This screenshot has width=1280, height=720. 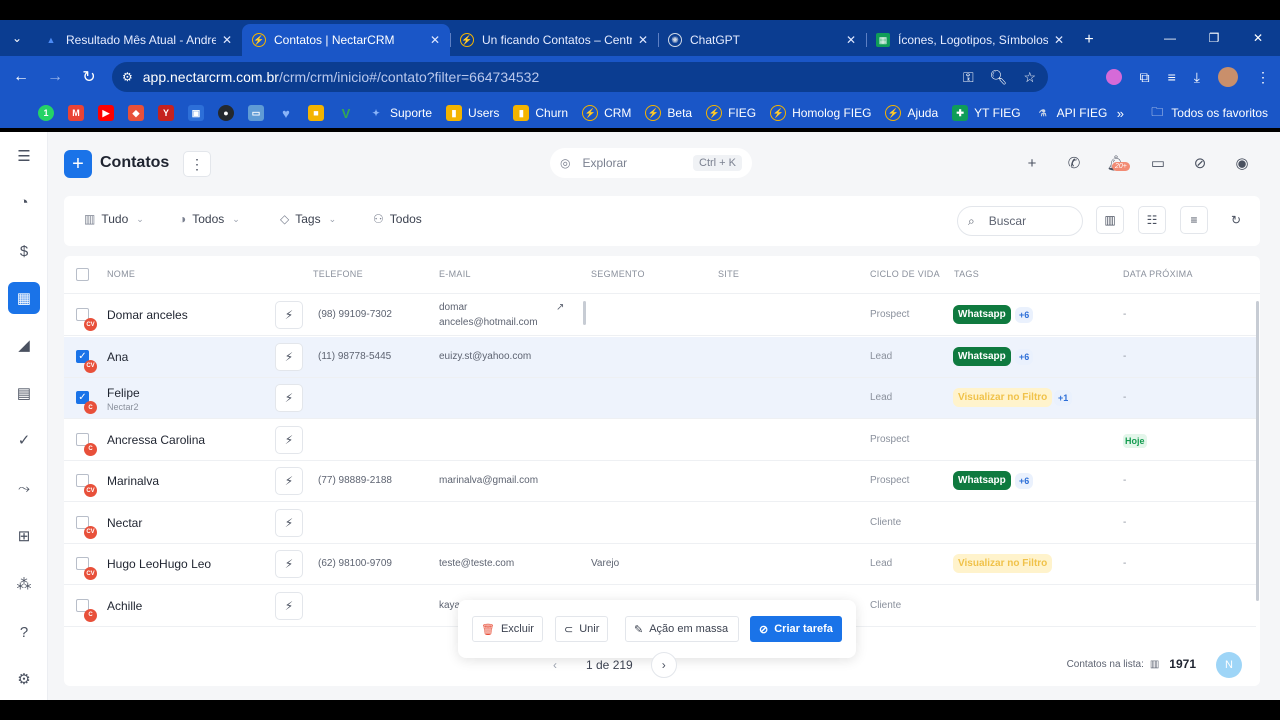 I want to click on calendar-icon: ▤, so click(x=24, y=393).